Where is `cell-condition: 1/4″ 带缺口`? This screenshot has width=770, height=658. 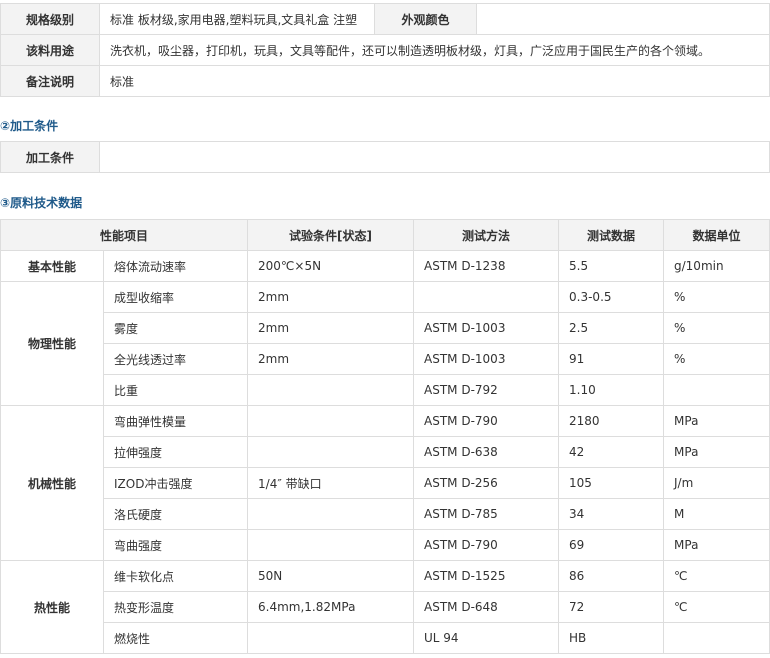 cell-condition: 1/4″ 带缺口 is located at coordinates (331, 483).